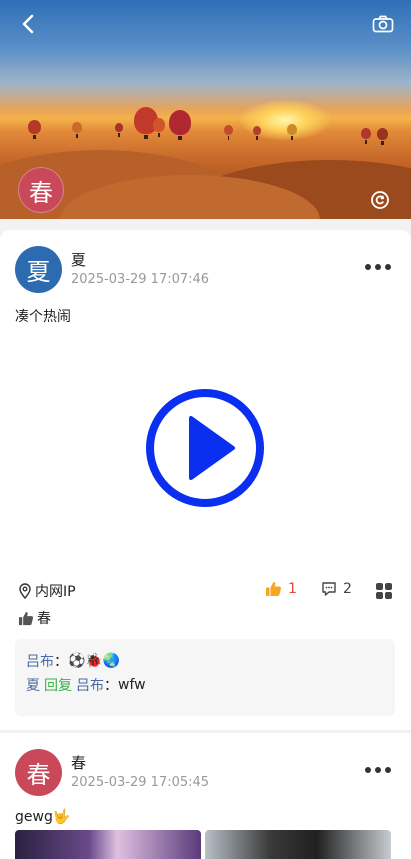  Describe the element at coordinates (44, 618) in the screenshot. I see `liked-by-name: 春` at that location.